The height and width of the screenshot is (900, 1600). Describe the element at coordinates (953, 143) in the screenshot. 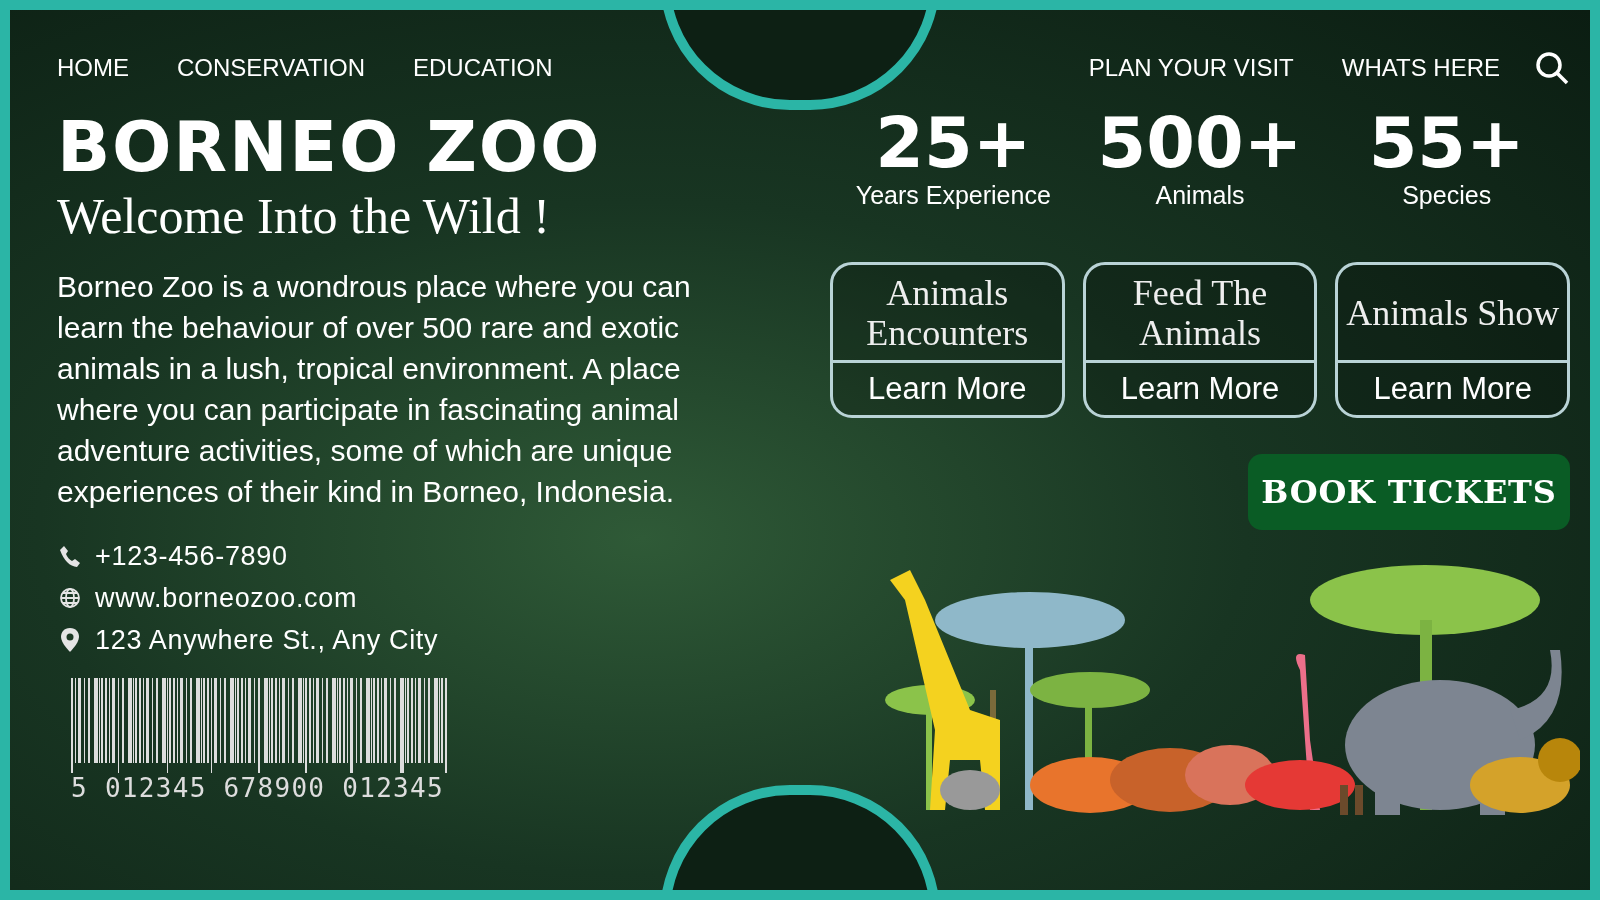

I see `stat-value: 25+` at that location.